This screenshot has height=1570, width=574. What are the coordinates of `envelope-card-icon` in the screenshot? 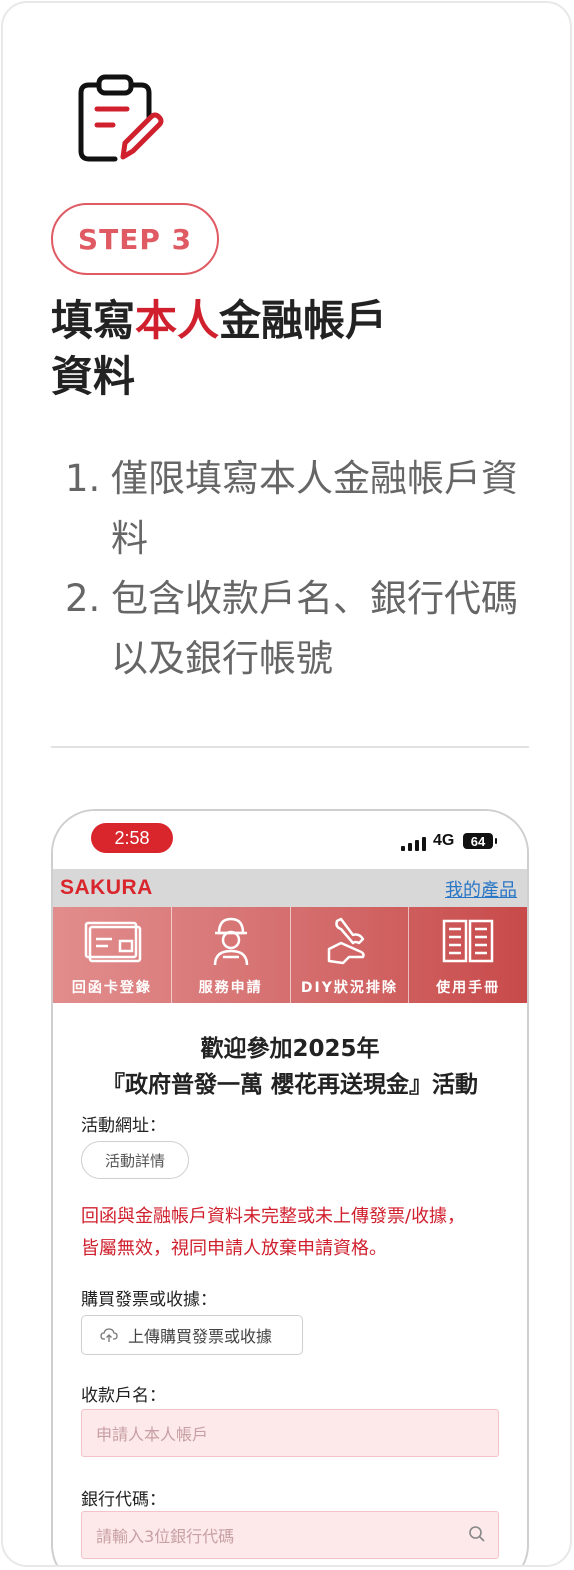 It's located at (113, 942).